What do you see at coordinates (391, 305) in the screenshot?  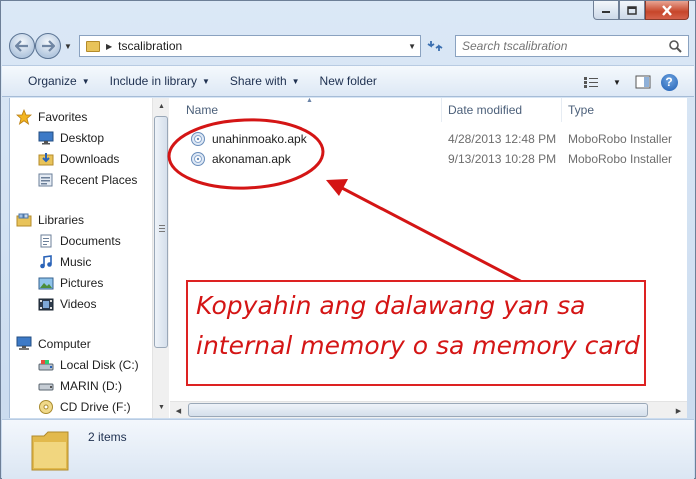 I see `annotation-line-1: Kopyahin ang dalawang yan sa` at bounding box center [391, 305].